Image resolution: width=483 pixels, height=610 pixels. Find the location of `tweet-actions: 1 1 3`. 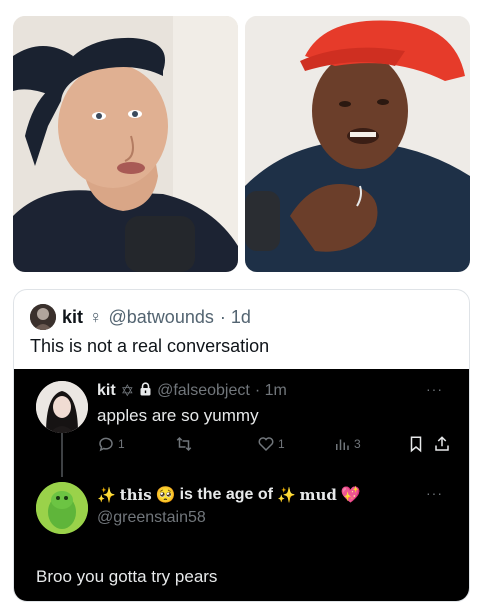

tweet-actions: 1 1 3 is located at coordinates (273, 445).